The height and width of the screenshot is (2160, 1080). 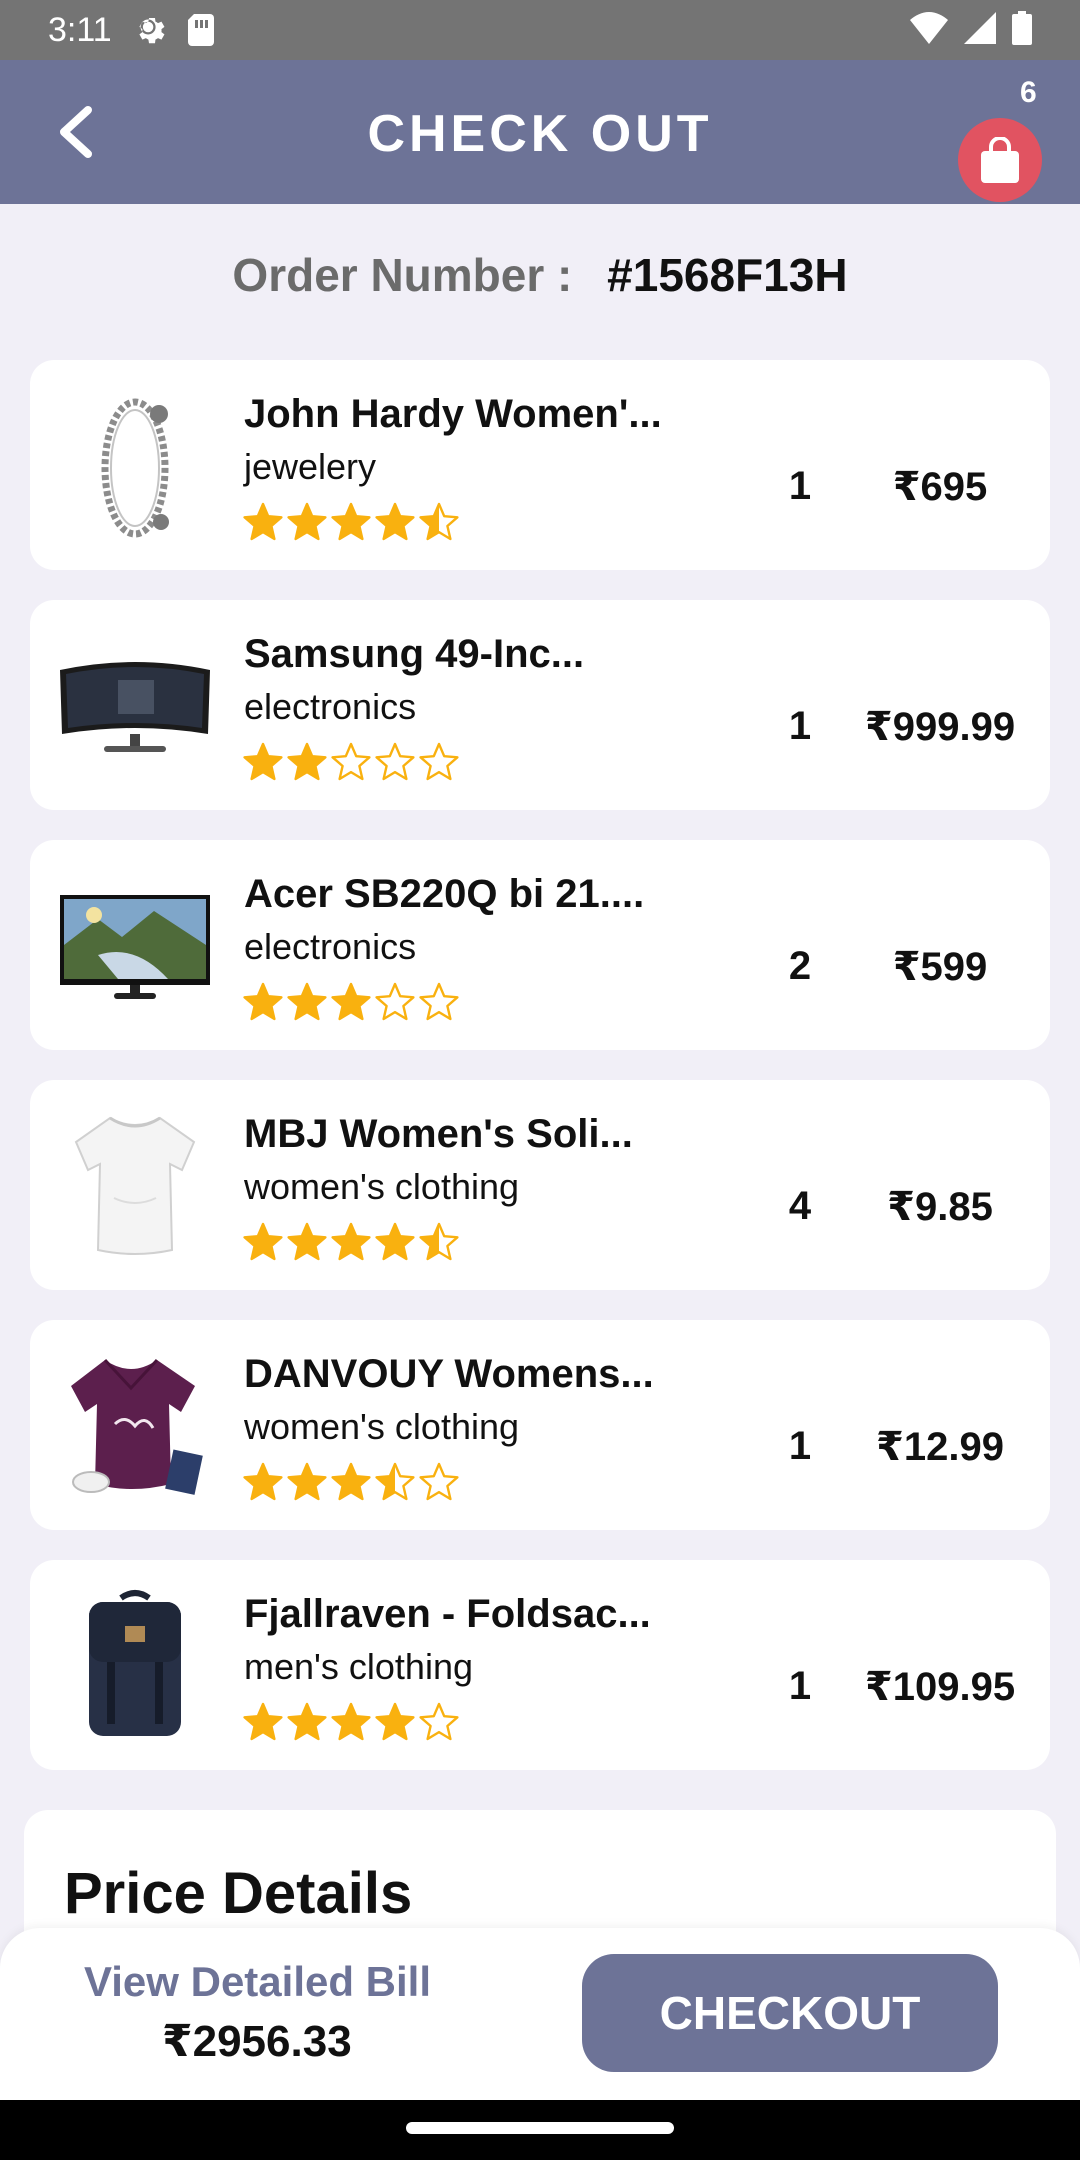 I want to click on purple-tshirt-image, so click(x=135, y=1425).